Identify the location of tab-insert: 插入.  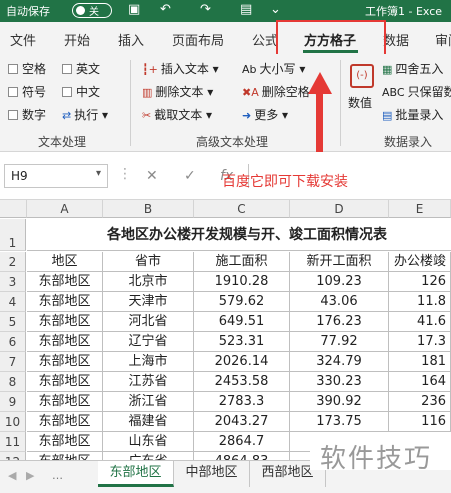
(131, 39).